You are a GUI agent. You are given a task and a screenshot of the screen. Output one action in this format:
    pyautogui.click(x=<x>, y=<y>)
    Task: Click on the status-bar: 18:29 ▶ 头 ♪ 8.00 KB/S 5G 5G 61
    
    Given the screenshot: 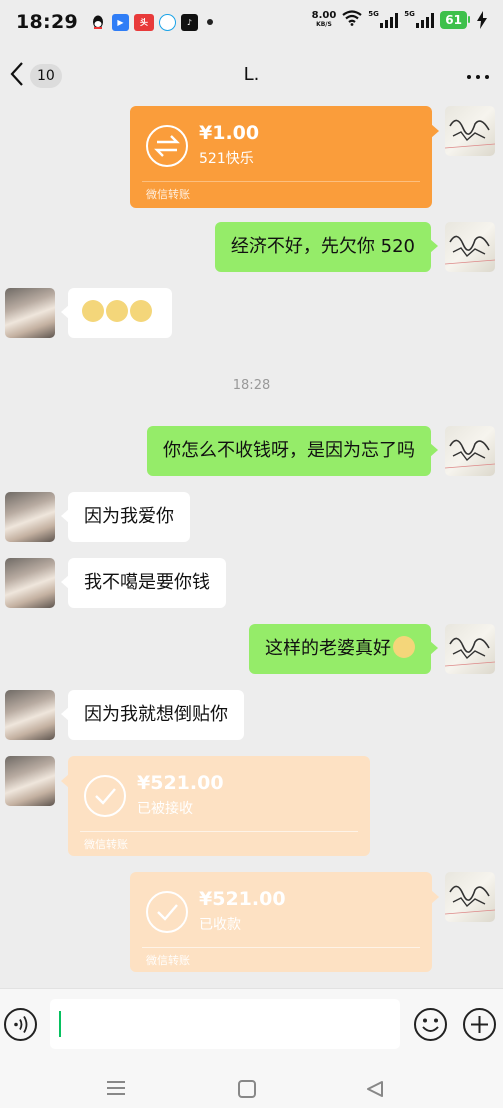 What is the action you would take?
    pyautogui.click(x=251, y=22)
    